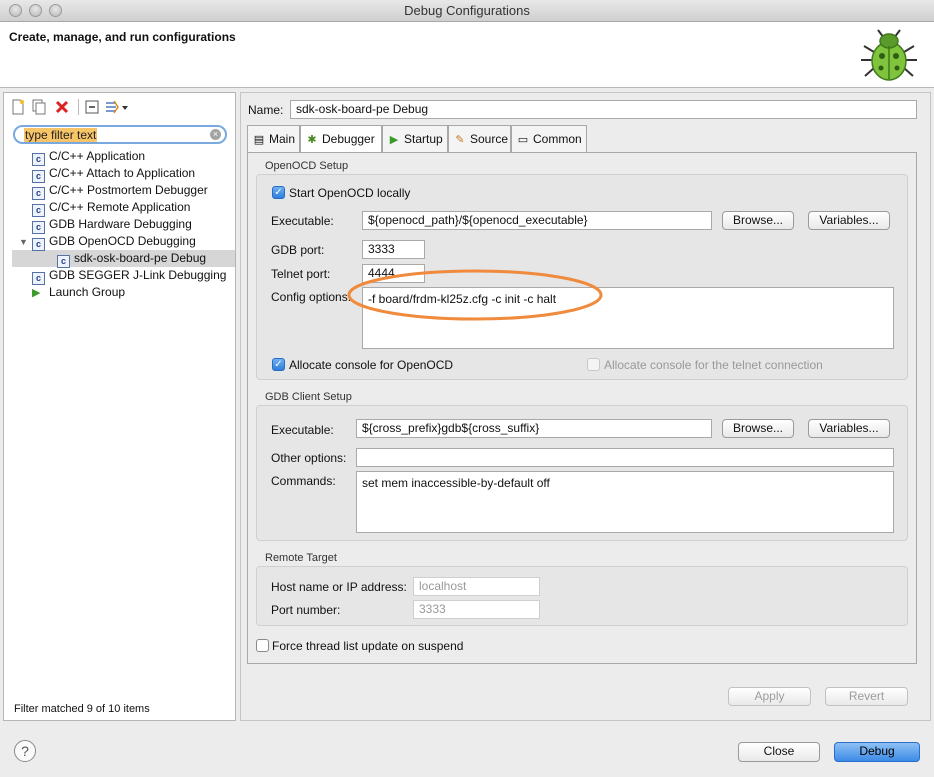  Describe the element at coordinates (339, 587) in the screenshot. I see `host-label: Host name or IP address:` at that location.